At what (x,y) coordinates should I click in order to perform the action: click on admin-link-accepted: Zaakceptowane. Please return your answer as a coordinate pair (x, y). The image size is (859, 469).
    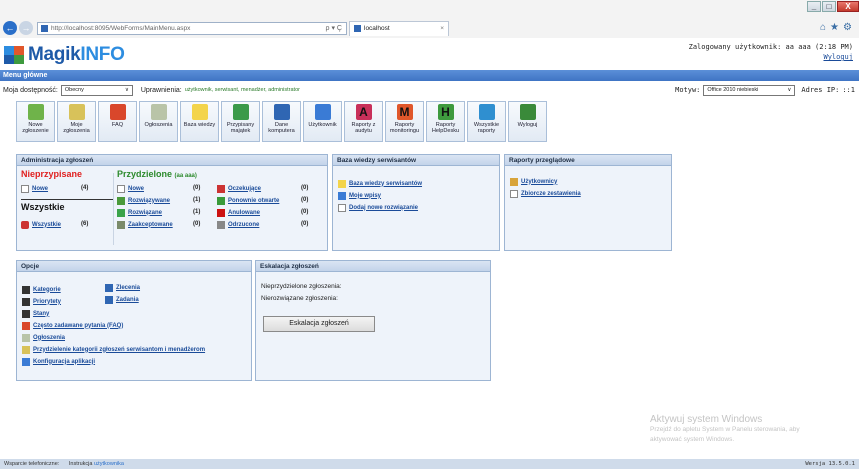
    Looking at the image, I should click on (150, 225).